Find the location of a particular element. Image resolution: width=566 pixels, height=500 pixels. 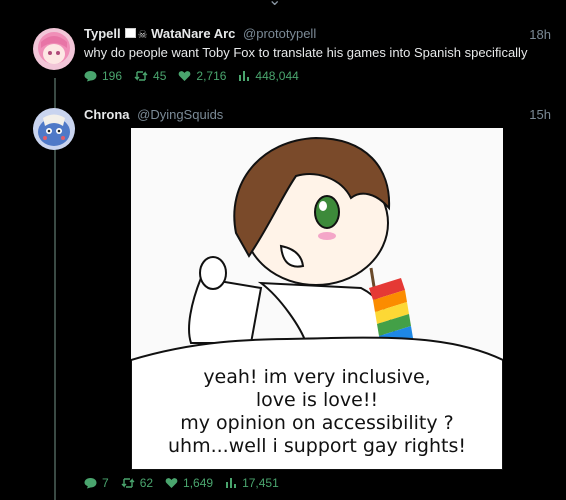

caption-line-3: my opinion on accessibility ? is located at coordinates (317, 423).